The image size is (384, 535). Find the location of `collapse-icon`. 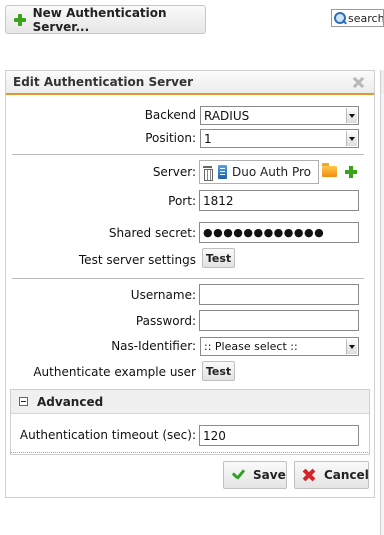

collapse-icon is located at coordinates (23, 401).